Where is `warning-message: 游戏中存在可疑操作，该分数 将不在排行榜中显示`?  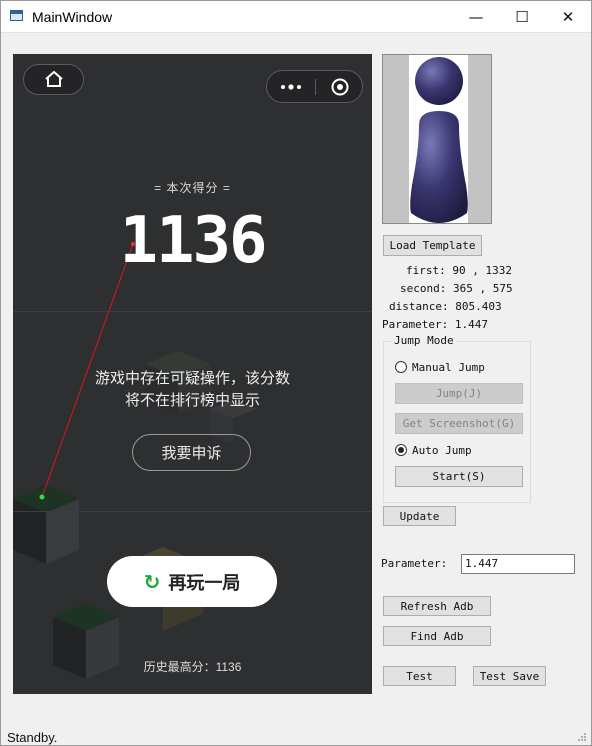 warning-message: 游戏中存在可疑操作，该分数 将不在排行榜中显示 is located at coordinates (192, 390).